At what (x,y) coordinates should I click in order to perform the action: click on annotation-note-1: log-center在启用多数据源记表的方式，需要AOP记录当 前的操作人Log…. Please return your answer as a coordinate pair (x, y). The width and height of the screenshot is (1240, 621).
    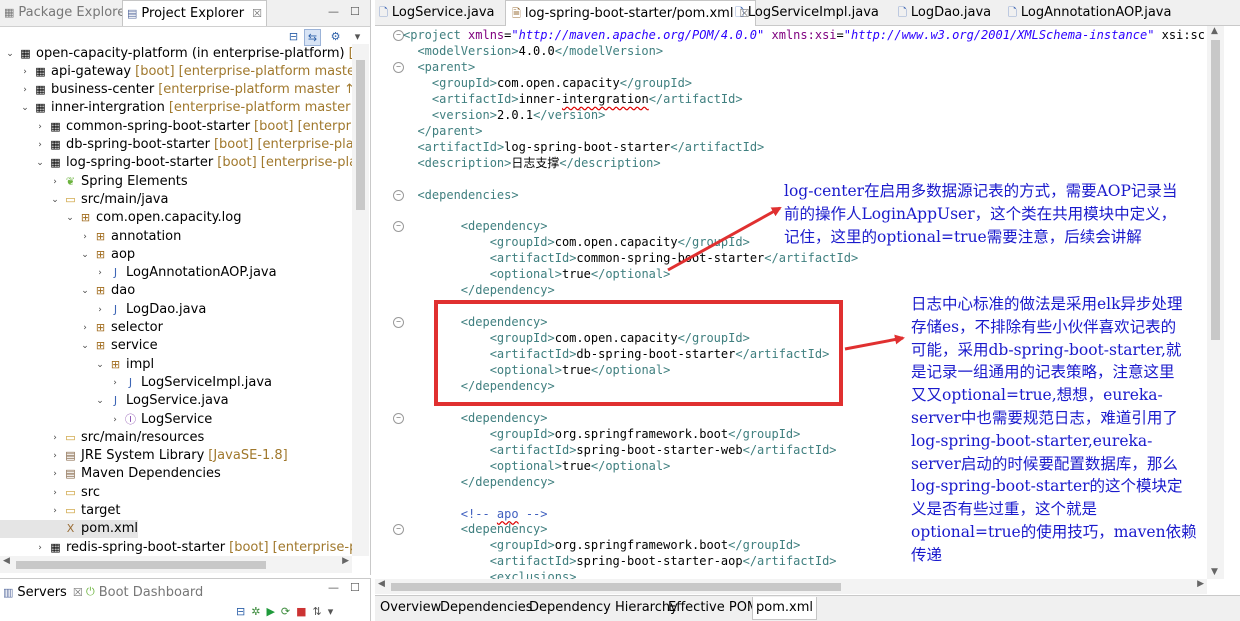
    Looking at the image, I should click on (981, 214).